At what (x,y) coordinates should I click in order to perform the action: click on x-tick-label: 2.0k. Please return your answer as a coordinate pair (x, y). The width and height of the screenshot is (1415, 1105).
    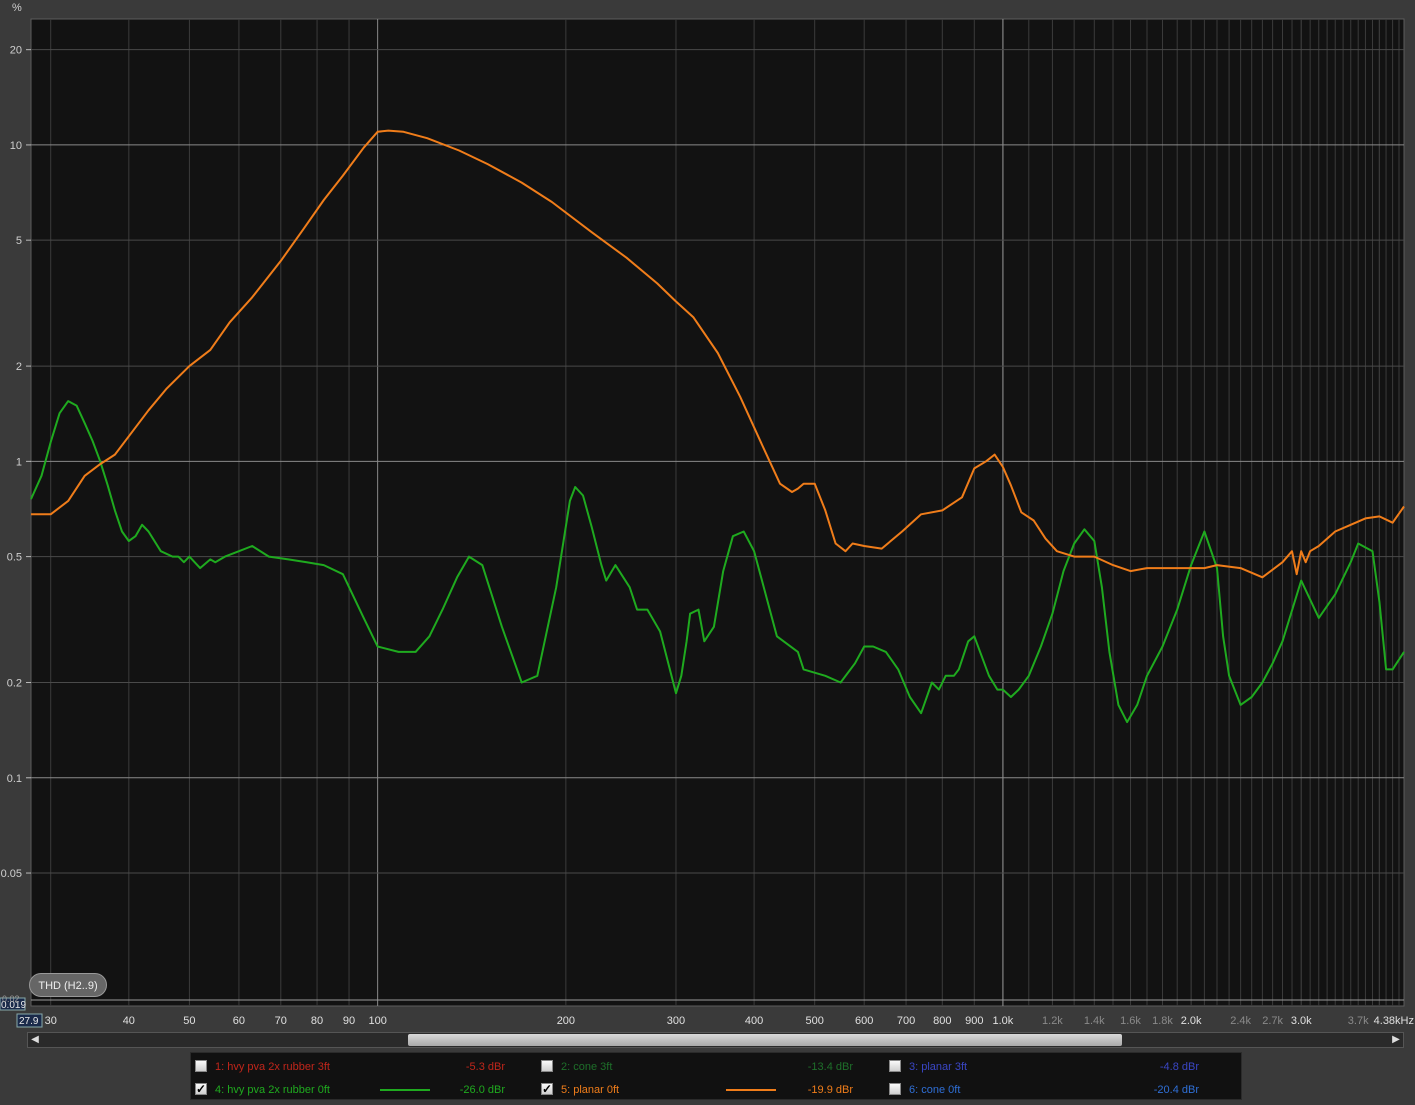
    Looking at the image, I should click on (1191, 1021).